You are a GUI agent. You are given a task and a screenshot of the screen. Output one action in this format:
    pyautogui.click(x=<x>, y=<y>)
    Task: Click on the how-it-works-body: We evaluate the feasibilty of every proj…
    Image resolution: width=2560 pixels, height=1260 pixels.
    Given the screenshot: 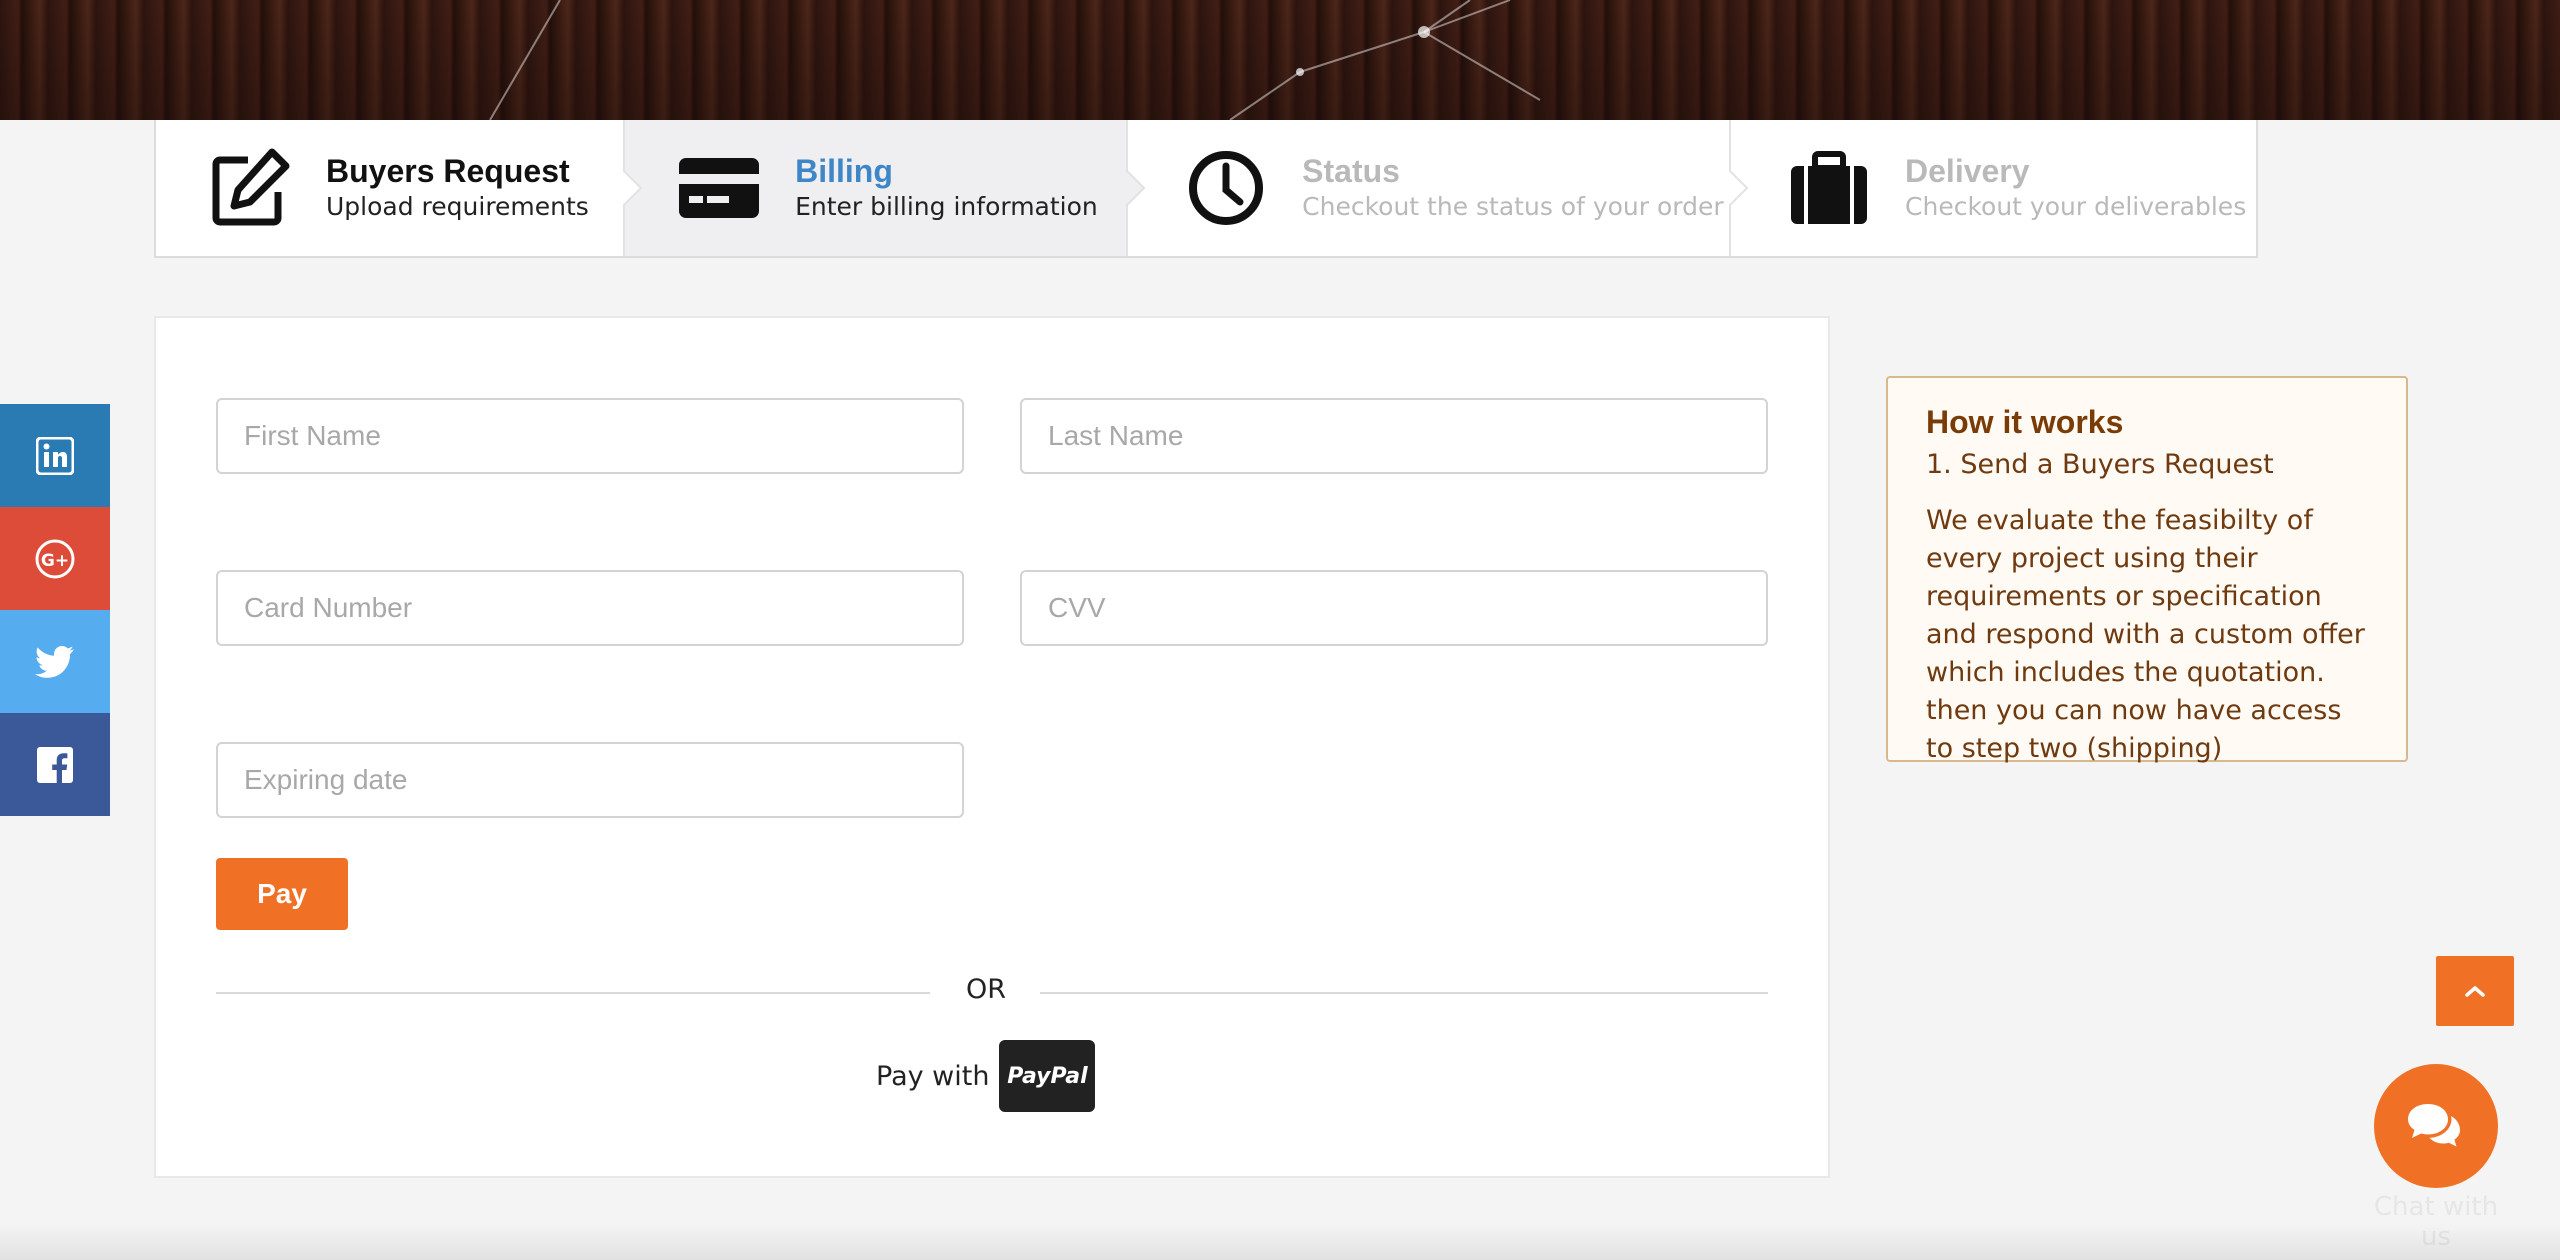 What is the action you would take?
    pyautogui.click(x=2145, y=634)
    